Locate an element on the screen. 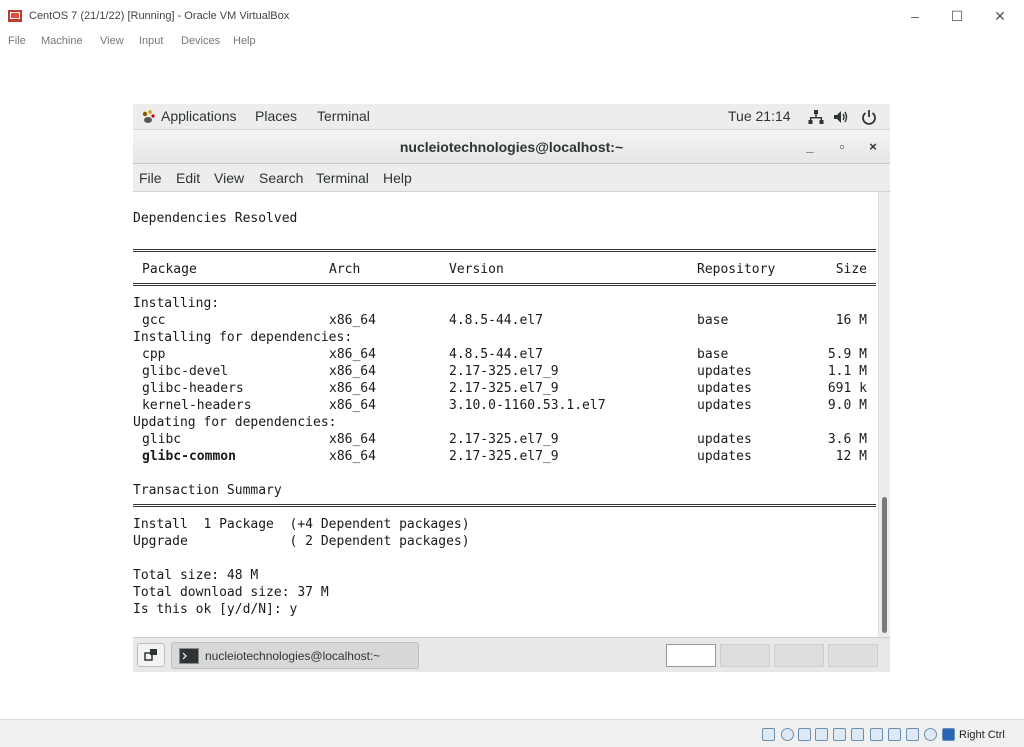 The height and width of the screenshot is (747, 1024). vbox-menu-devices: Devices is located at coordinates (200, 41).